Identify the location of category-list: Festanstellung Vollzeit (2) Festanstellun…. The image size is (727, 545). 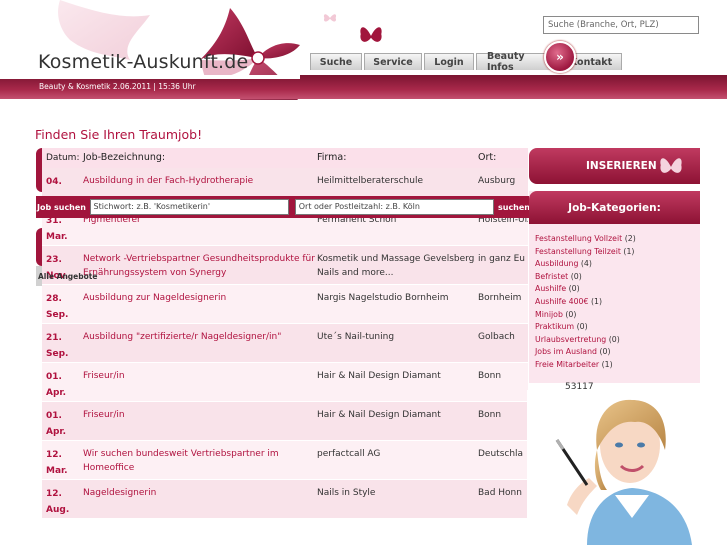
(614, 298).